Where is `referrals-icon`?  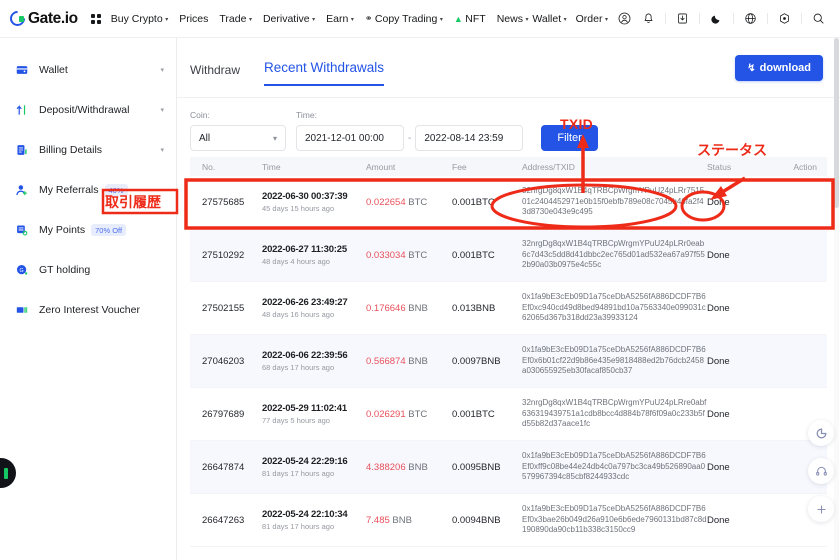
referrals-icon is located at coordinates (22, 190).